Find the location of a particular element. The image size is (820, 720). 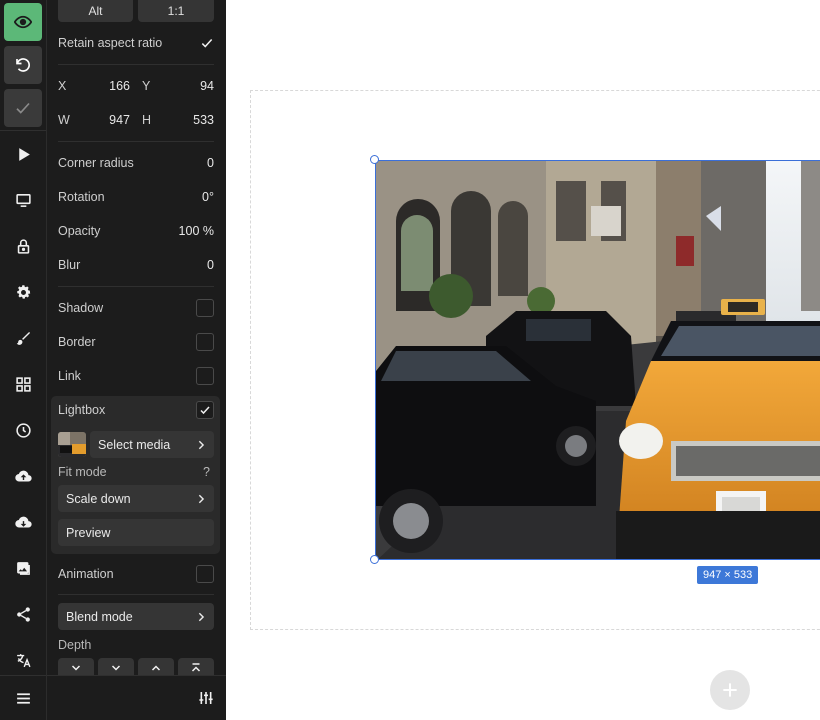

plus-icon is located at coordinates (730, 690).